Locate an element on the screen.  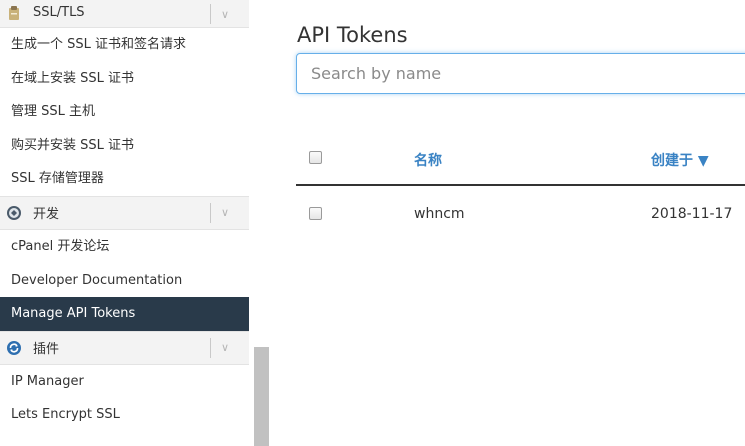
group-header-ssl-tls: SSL/TLS ∨ is located at coordinates (124, 14).